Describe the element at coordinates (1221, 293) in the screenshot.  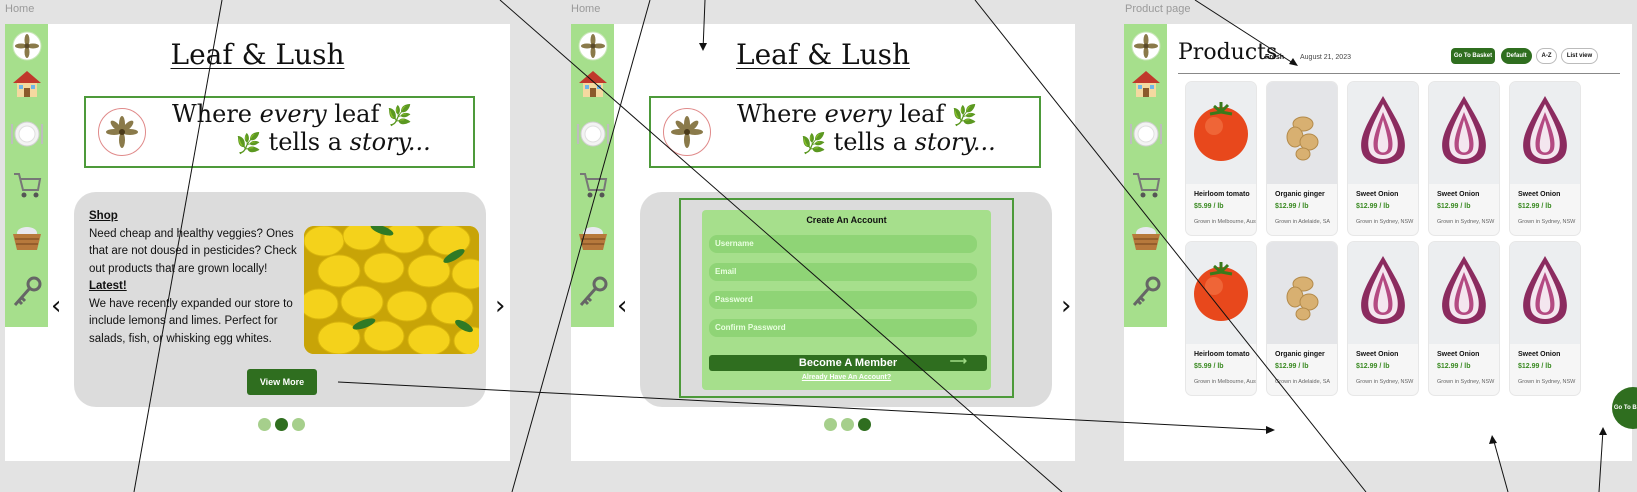
I see `product-image-tomato` at that location.